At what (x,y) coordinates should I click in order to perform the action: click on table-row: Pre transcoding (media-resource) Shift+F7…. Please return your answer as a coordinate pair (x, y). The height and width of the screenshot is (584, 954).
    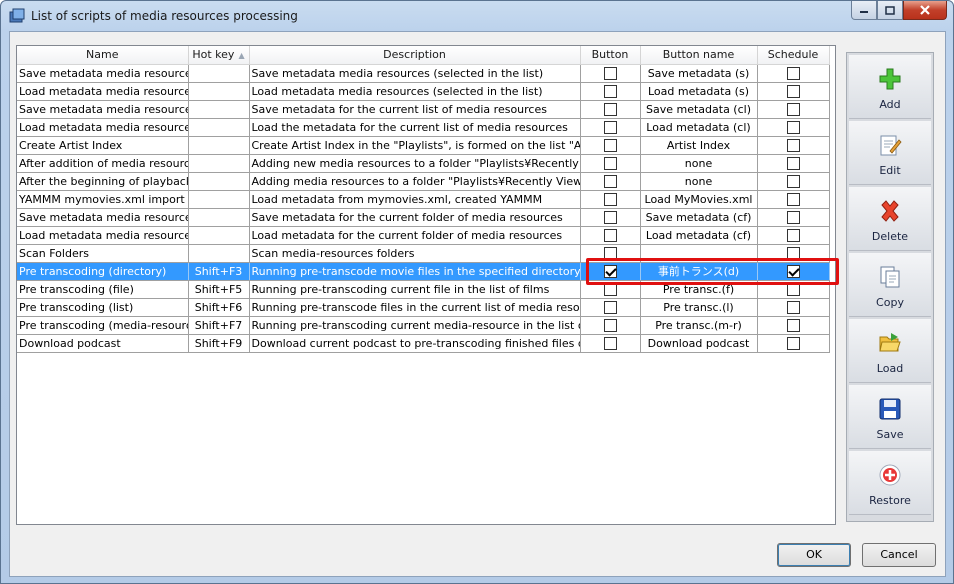
    Looking at the image, I should click on (423, 325).